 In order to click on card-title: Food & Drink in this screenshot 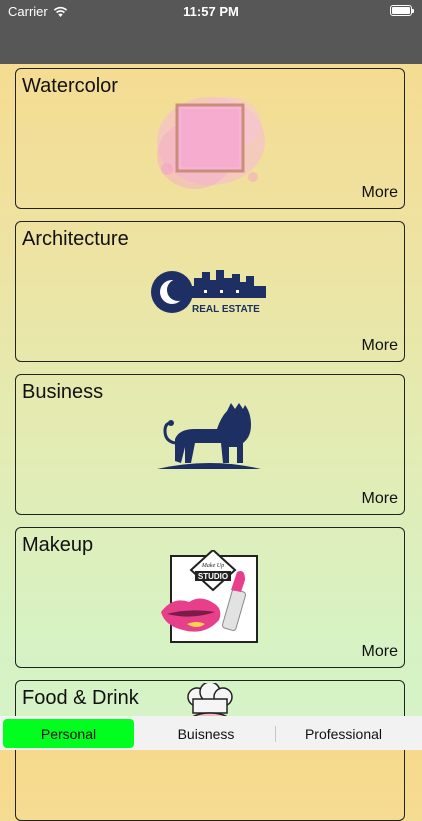, I will do `click(80, 698)`.